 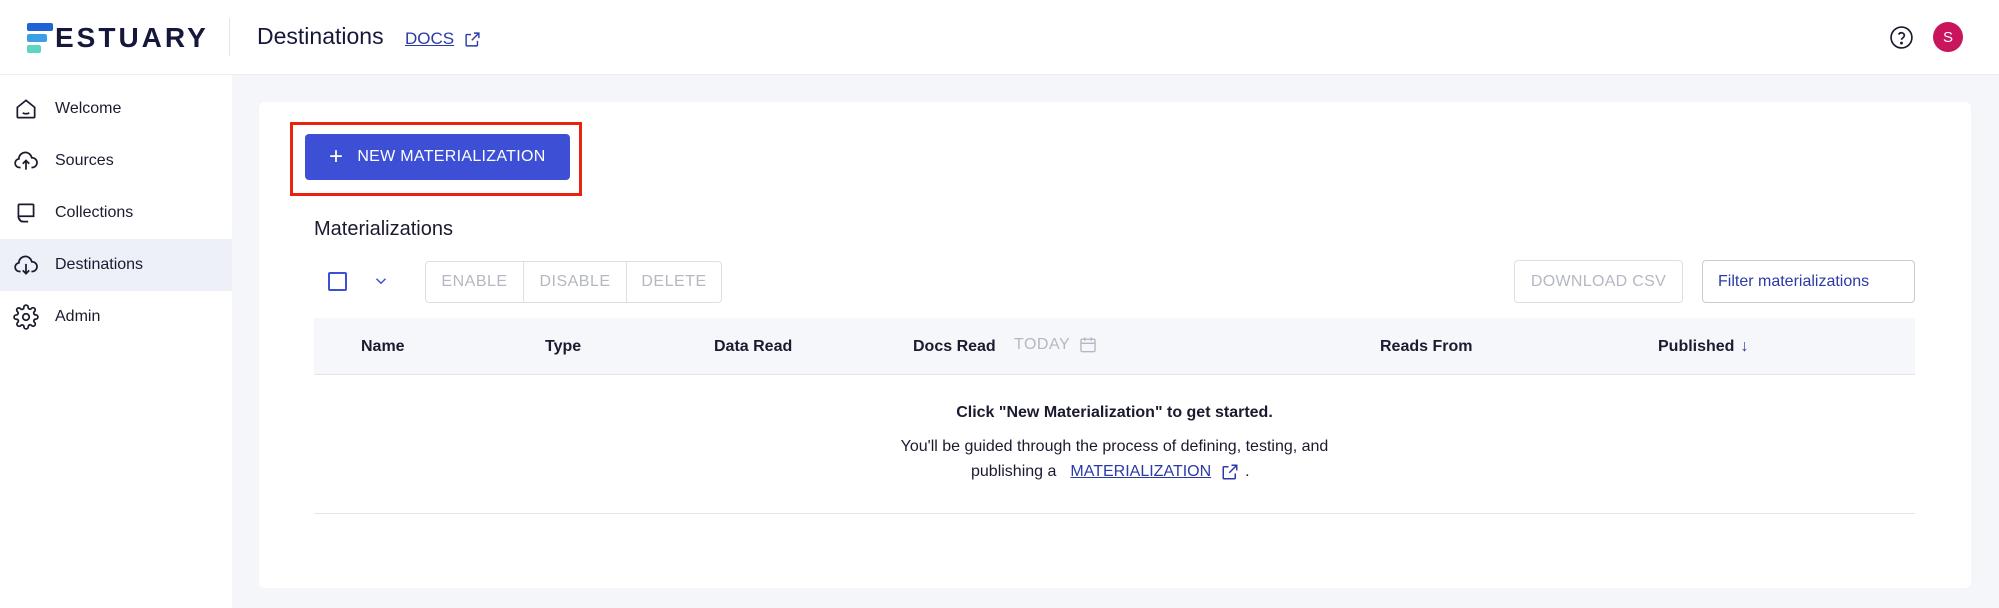 I want to click on cloud-upload-icon, so click(x=26, y=160).